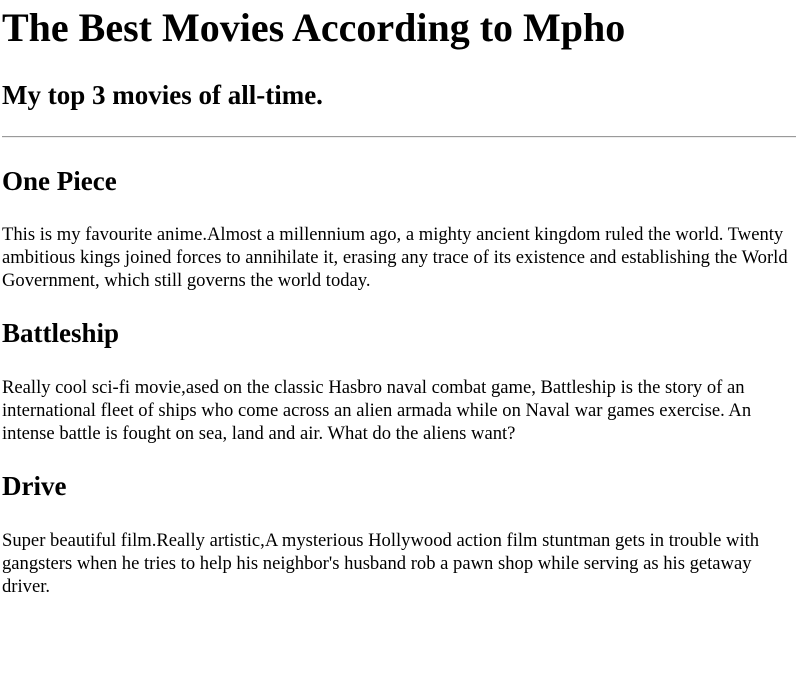 The height and width of the screenshot is (677, 796). What do you see at coordinates (59, 181) in the screenshot?
I see `movie-title-one-piece: One Piece` at bounding box center [59, 181].